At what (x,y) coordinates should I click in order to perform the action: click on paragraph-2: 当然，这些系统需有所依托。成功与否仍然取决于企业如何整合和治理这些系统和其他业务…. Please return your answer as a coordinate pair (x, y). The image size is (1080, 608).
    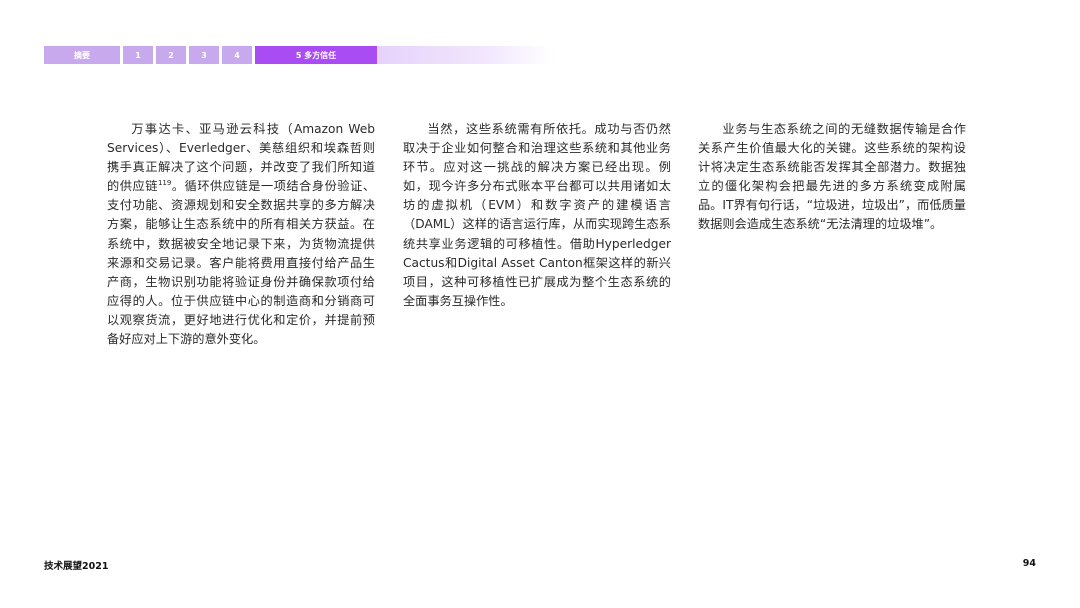
    Looking at the image, I should click on (537, 215).